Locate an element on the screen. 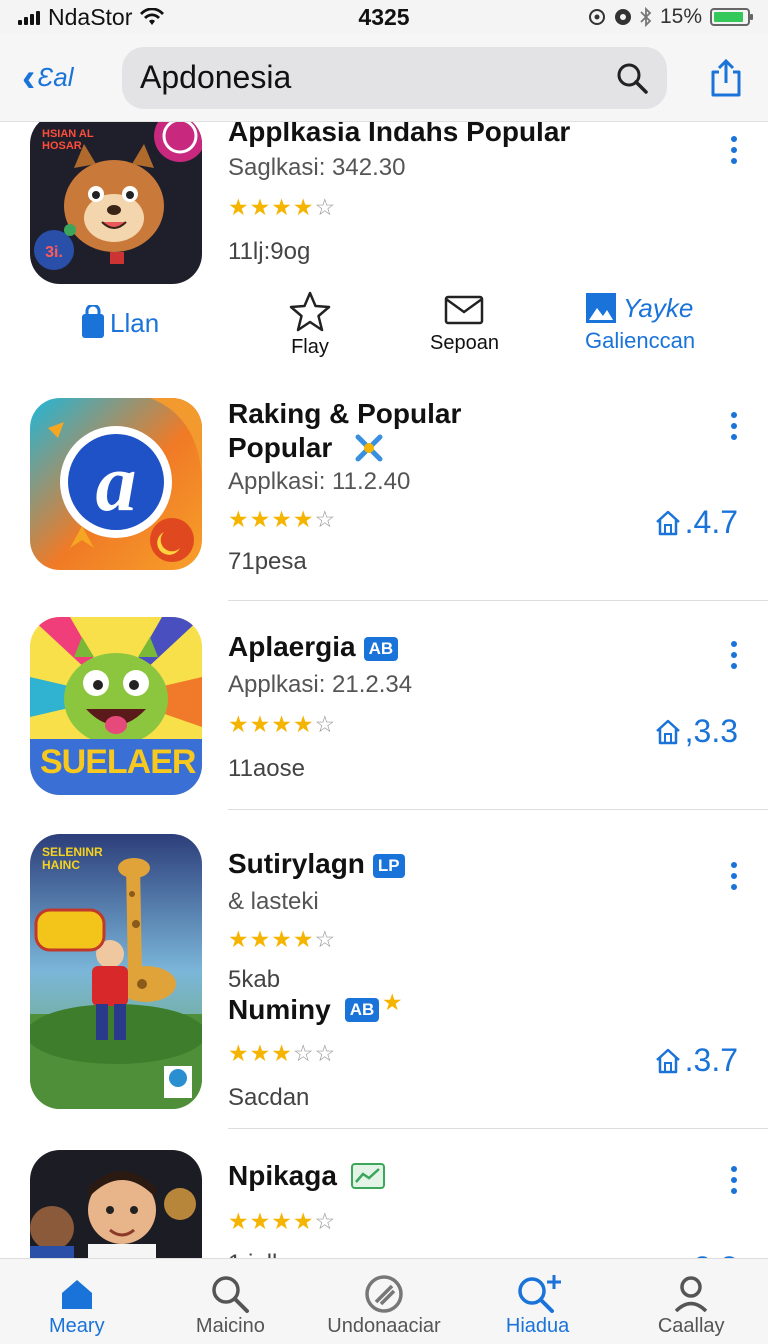  back-button: ‹ Ɛal is located at coordinates (62, 78).